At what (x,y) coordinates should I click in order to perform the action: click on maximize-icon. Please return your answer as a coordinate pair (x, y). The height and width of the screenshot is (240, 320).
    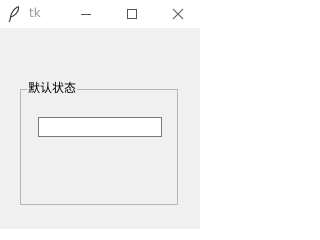
    Looking at the image, I should click on (132, 14).